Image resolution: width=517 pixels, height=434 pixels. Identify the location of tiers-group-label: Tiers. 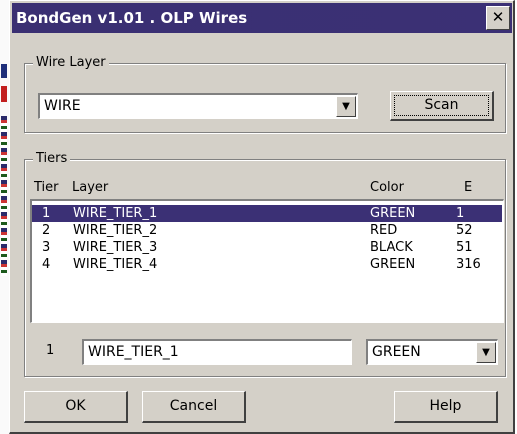
(52, 159).